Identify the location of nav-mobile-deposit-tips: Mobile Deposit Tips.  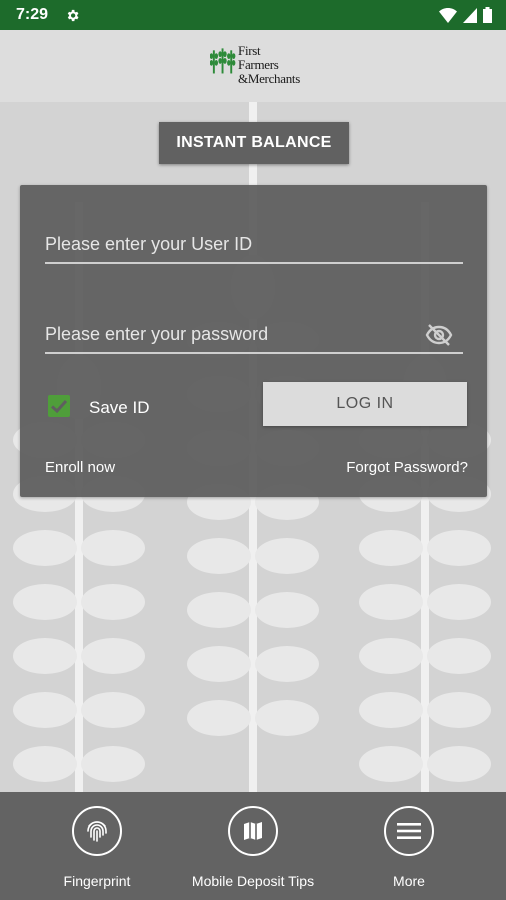
(253, 847).